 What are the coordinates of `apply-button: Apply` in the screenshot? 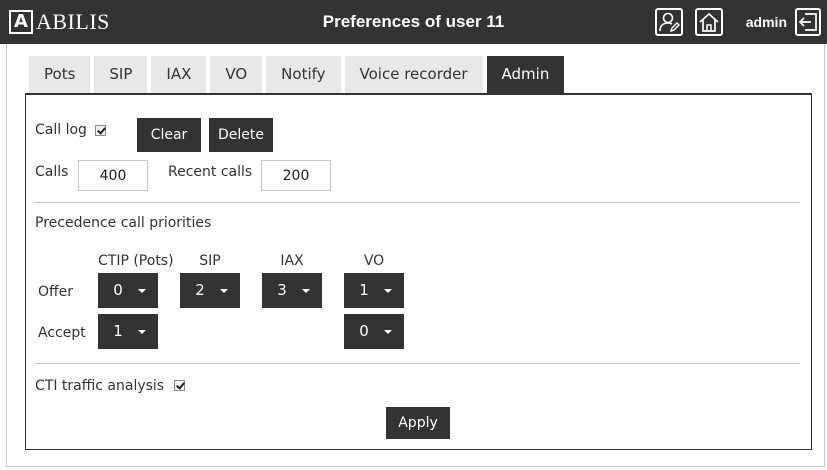 It's located at (418, 423).